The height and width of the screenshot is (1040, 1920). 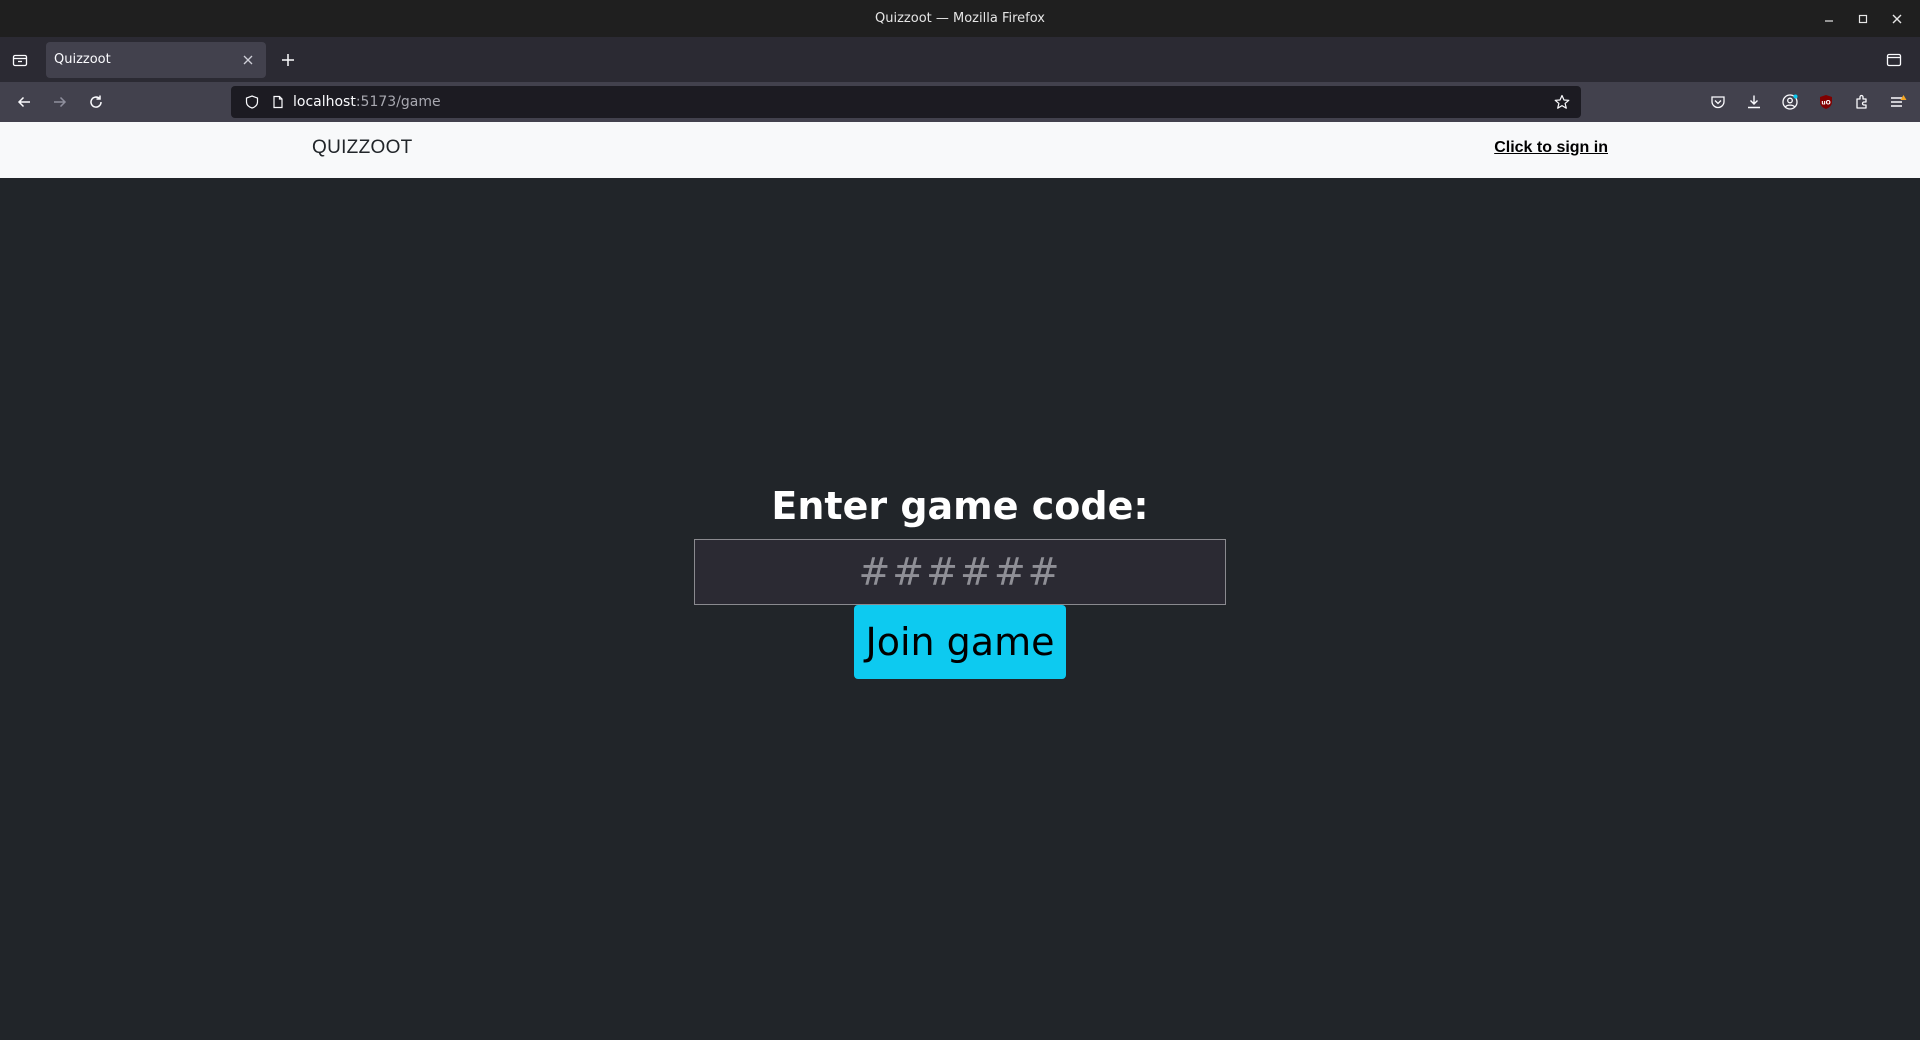 I want to click on game-code-input, so click(x=960, y=572).